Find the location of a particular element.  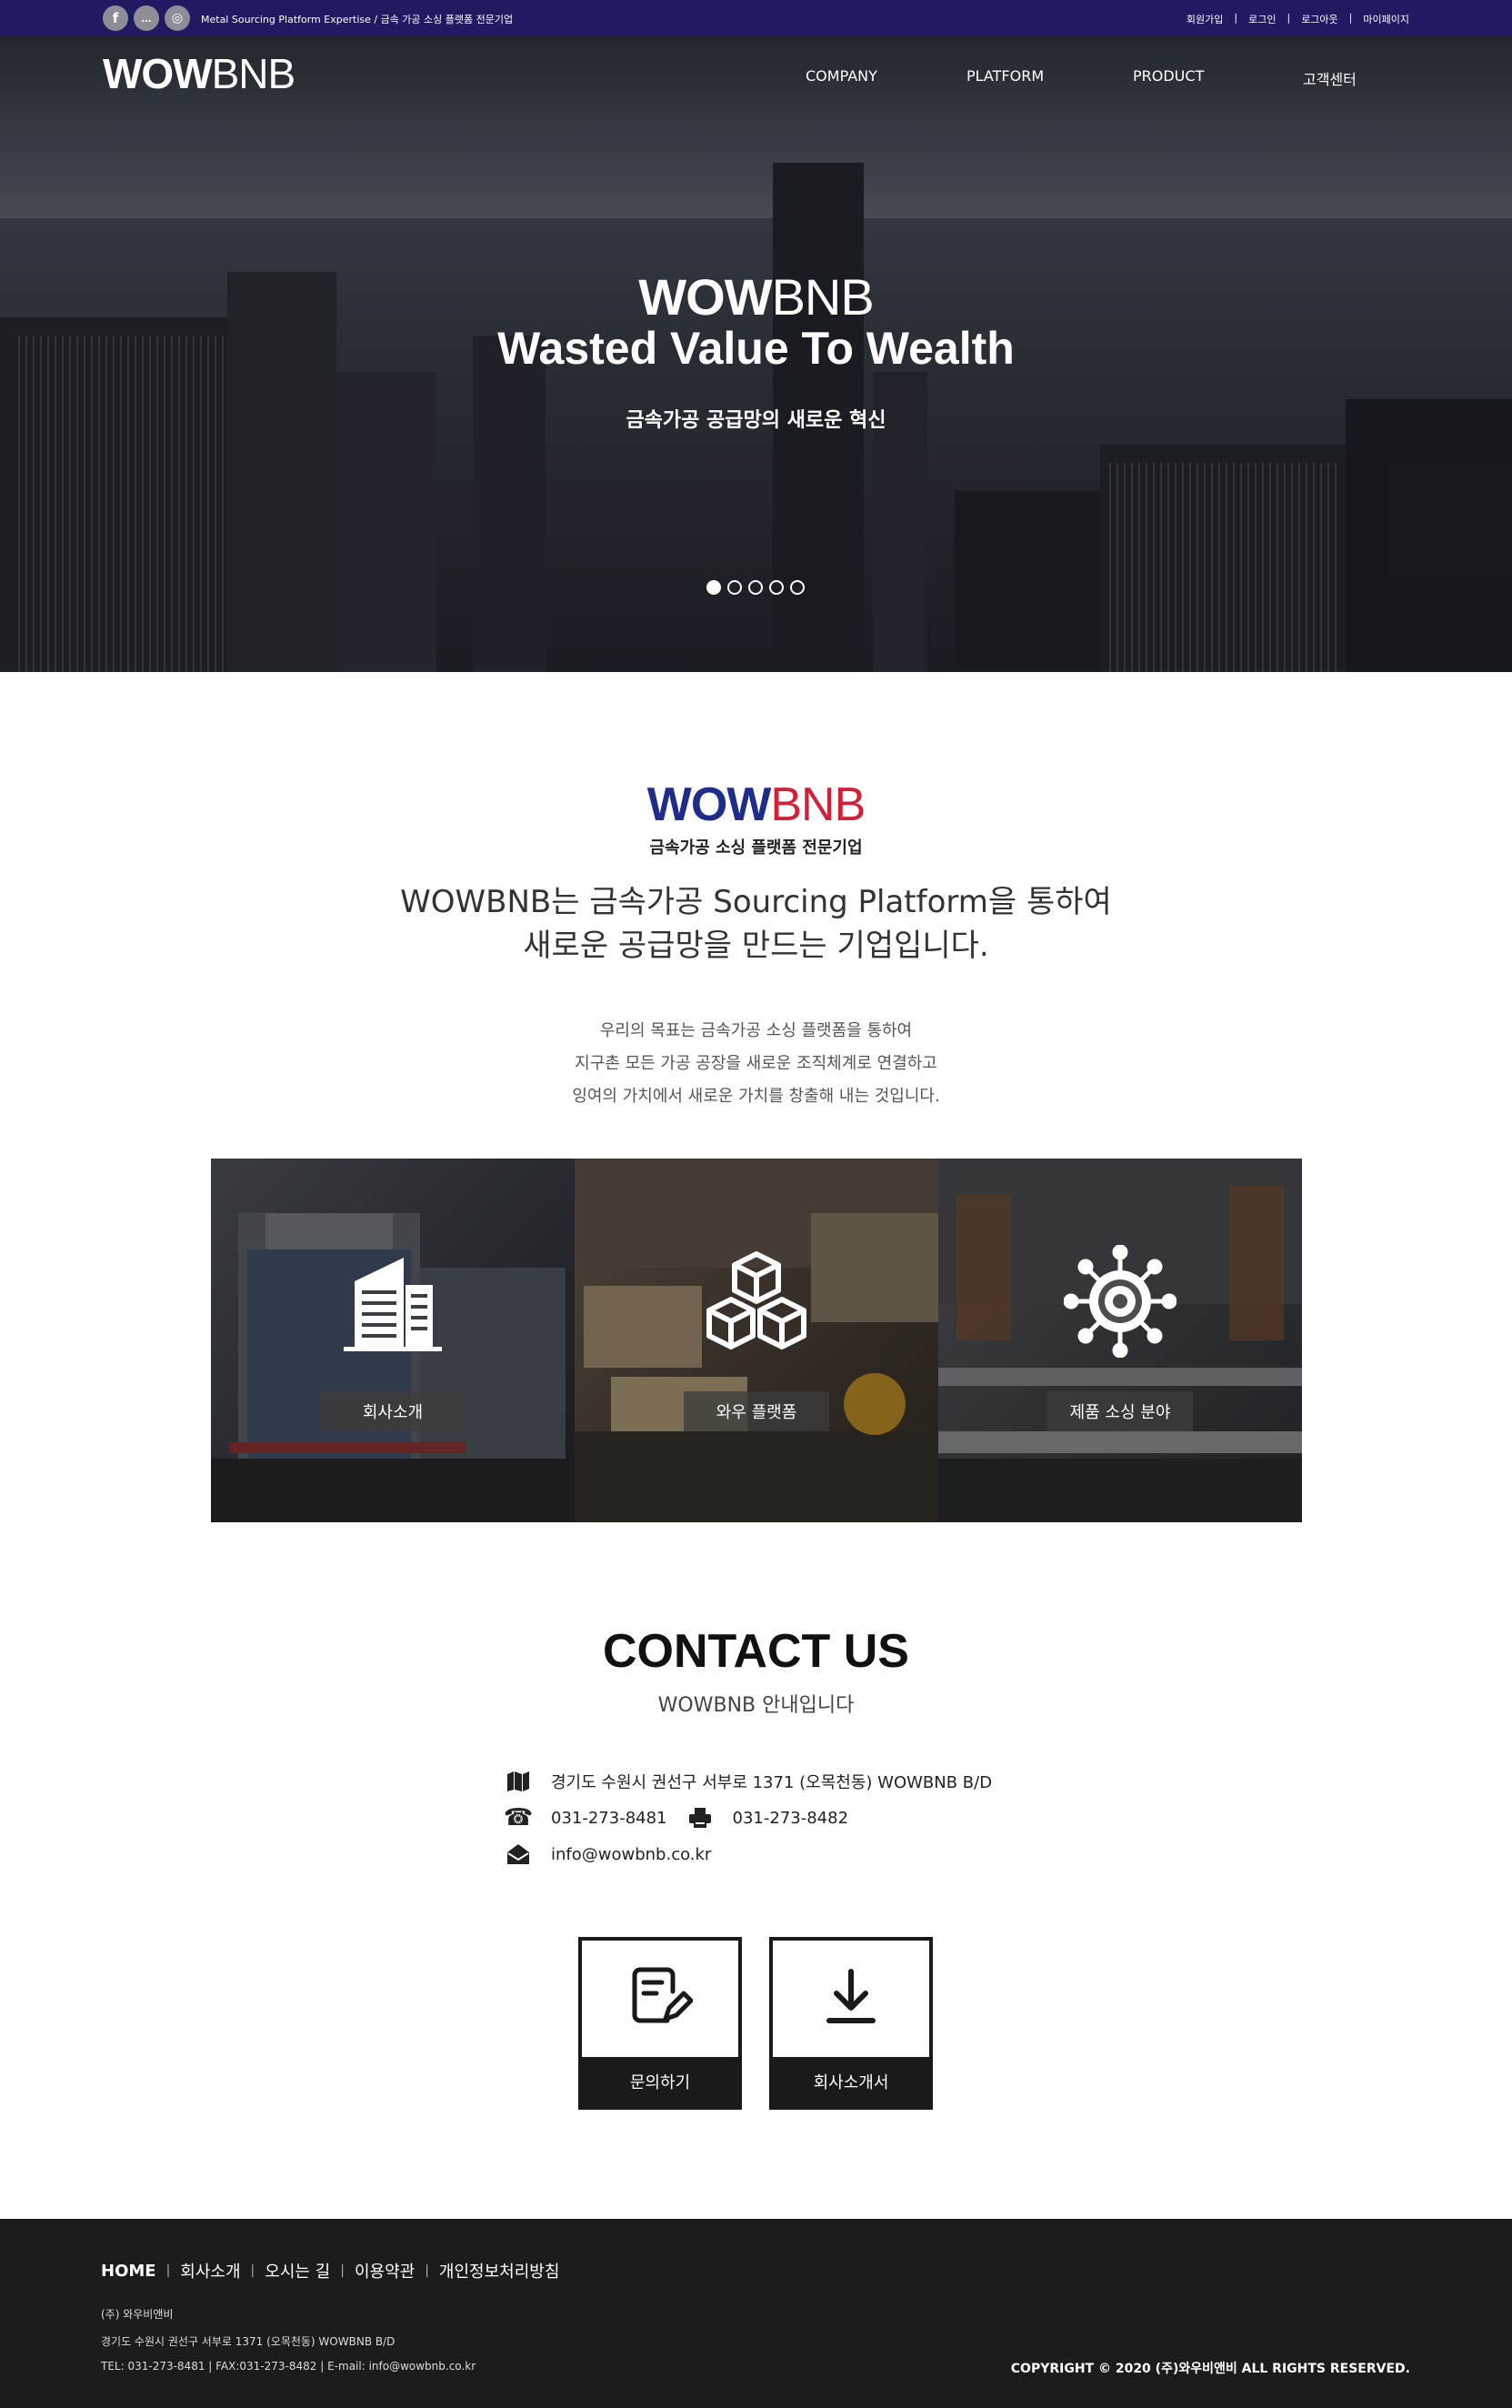

instagram-icon: ◎ is located at coordinates (177, 18).